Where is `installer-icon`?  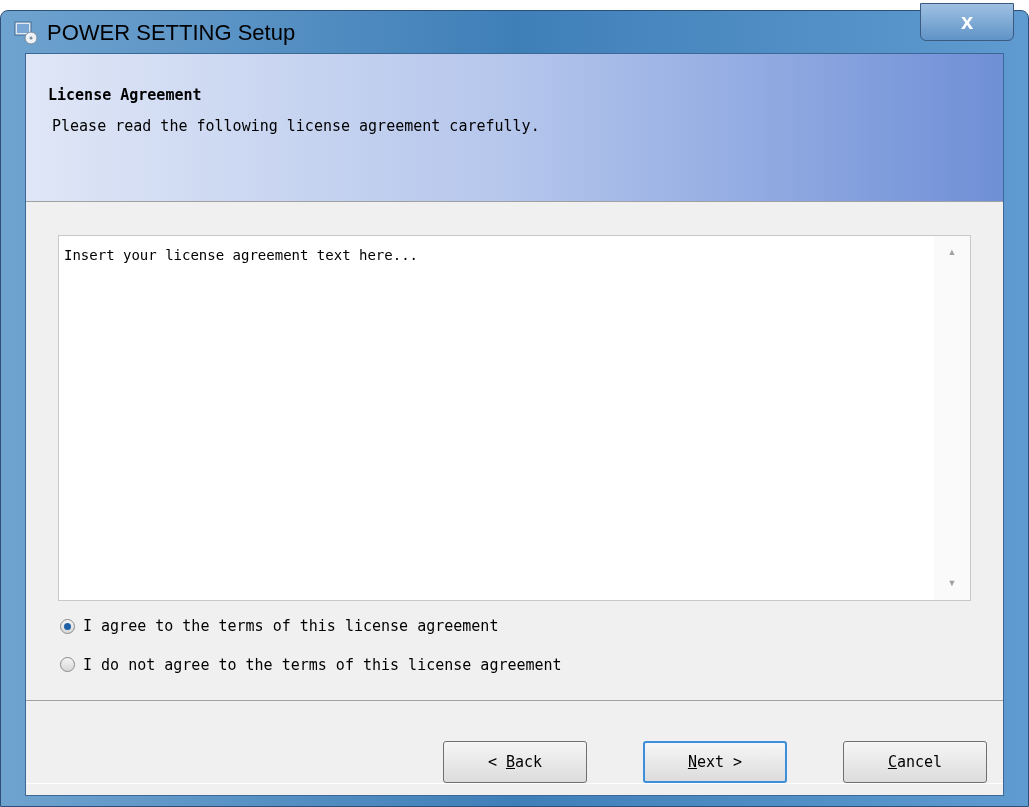
installer-icon is located at coordinates (26, 32).